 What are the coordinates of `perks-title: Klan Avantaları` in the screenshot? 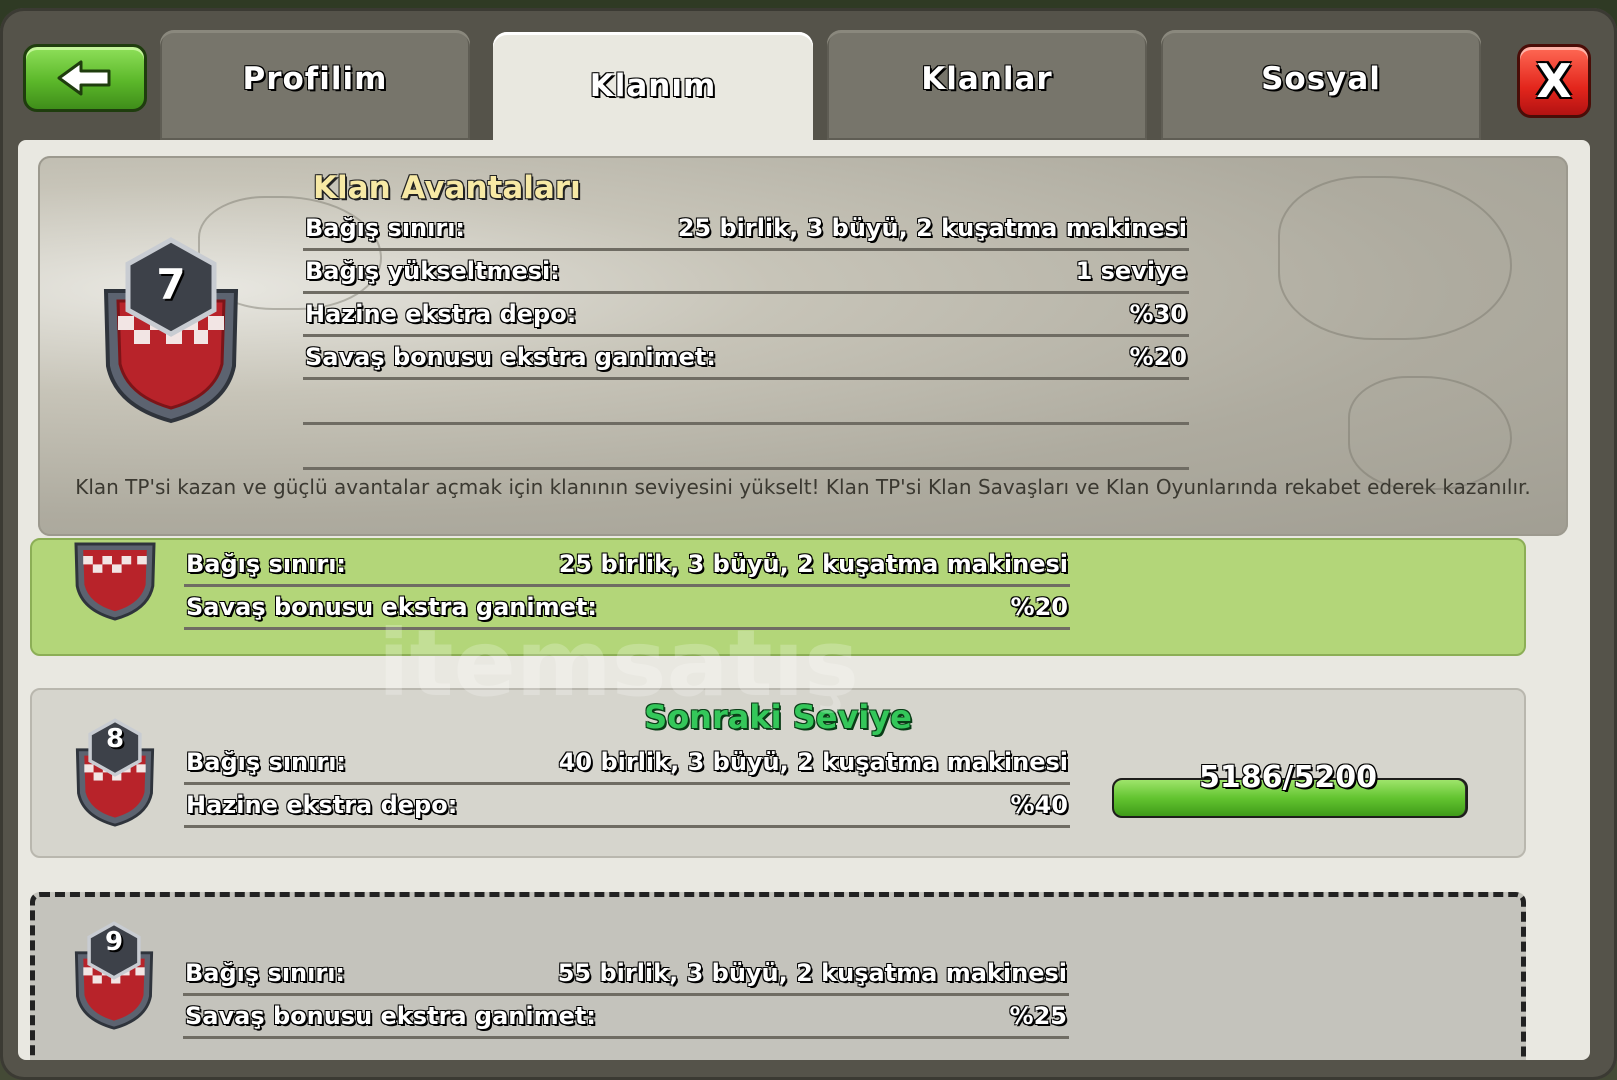 It's located at (447, 188).